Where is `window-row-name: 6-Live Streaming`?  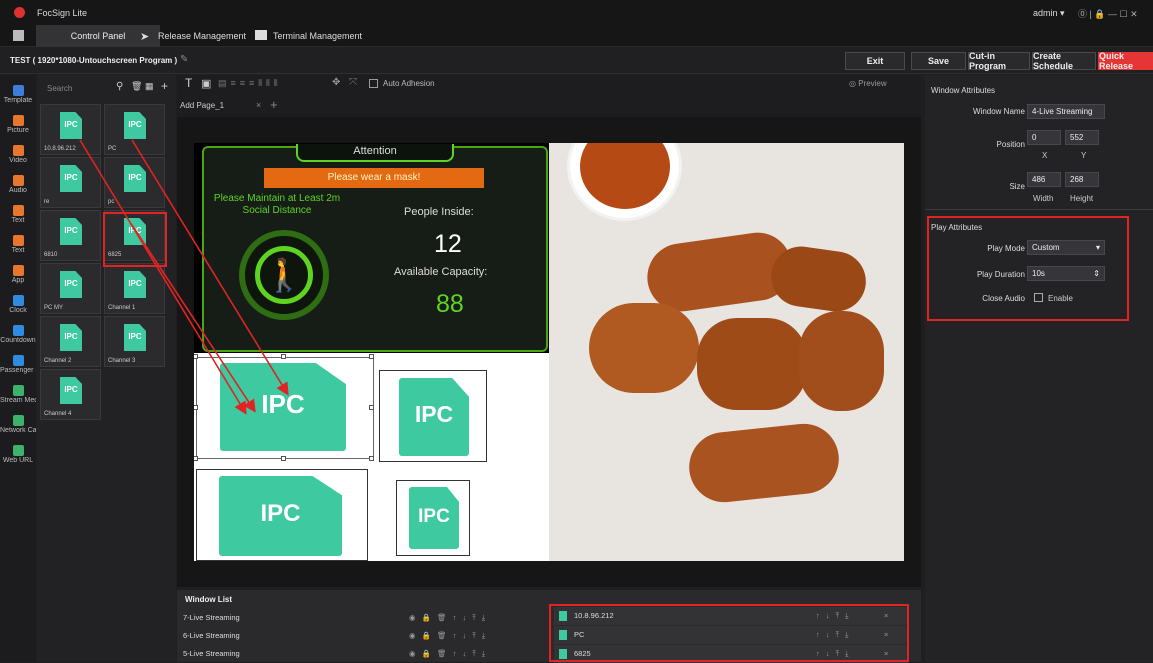 window-row-name: 6-Live Streaming is located at coordinates (211, 635).